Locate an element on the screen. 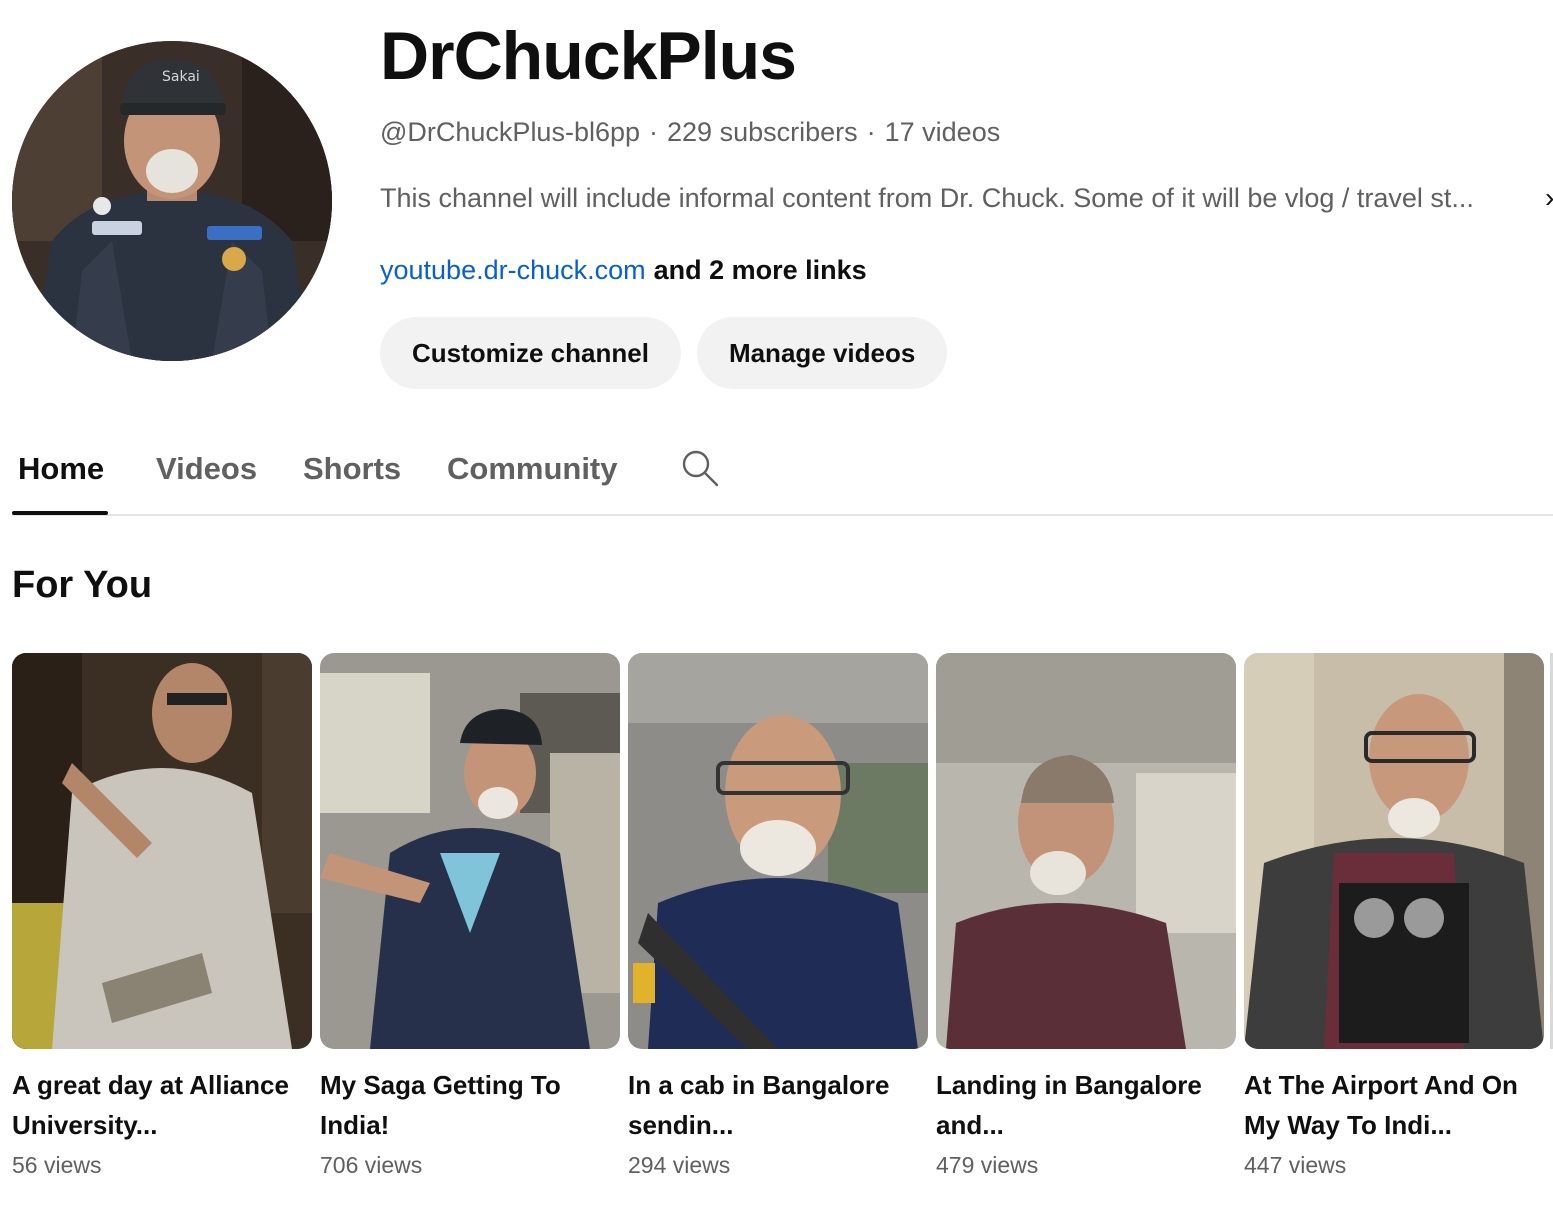  short-views: 479 views is located at coordinates (987, 1165).